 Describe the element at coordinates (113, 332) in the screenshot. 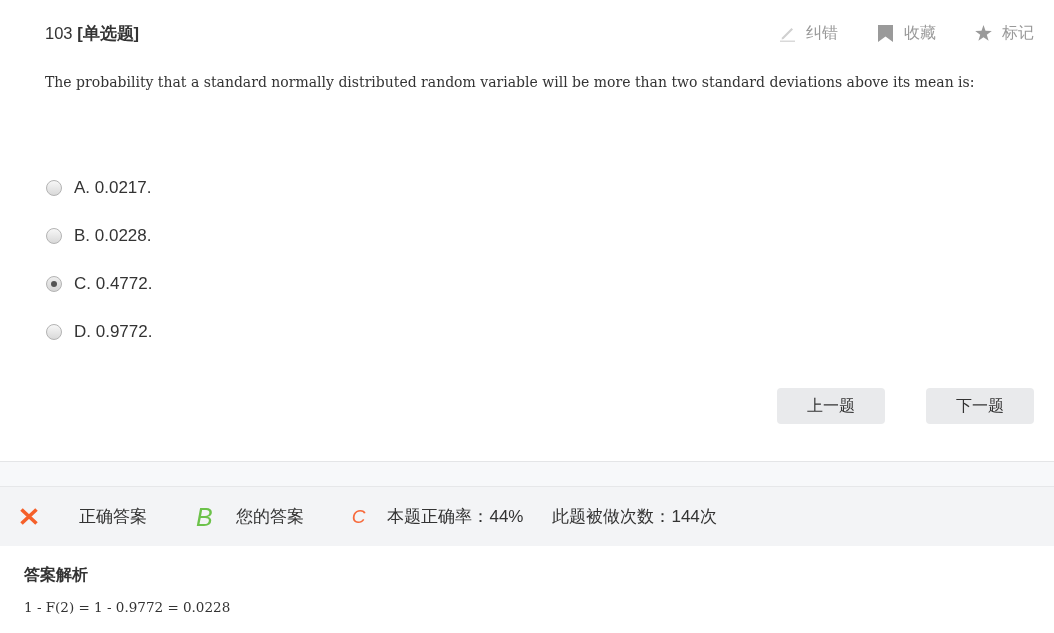

I see `option-label: D. 0.9772.` at that location.